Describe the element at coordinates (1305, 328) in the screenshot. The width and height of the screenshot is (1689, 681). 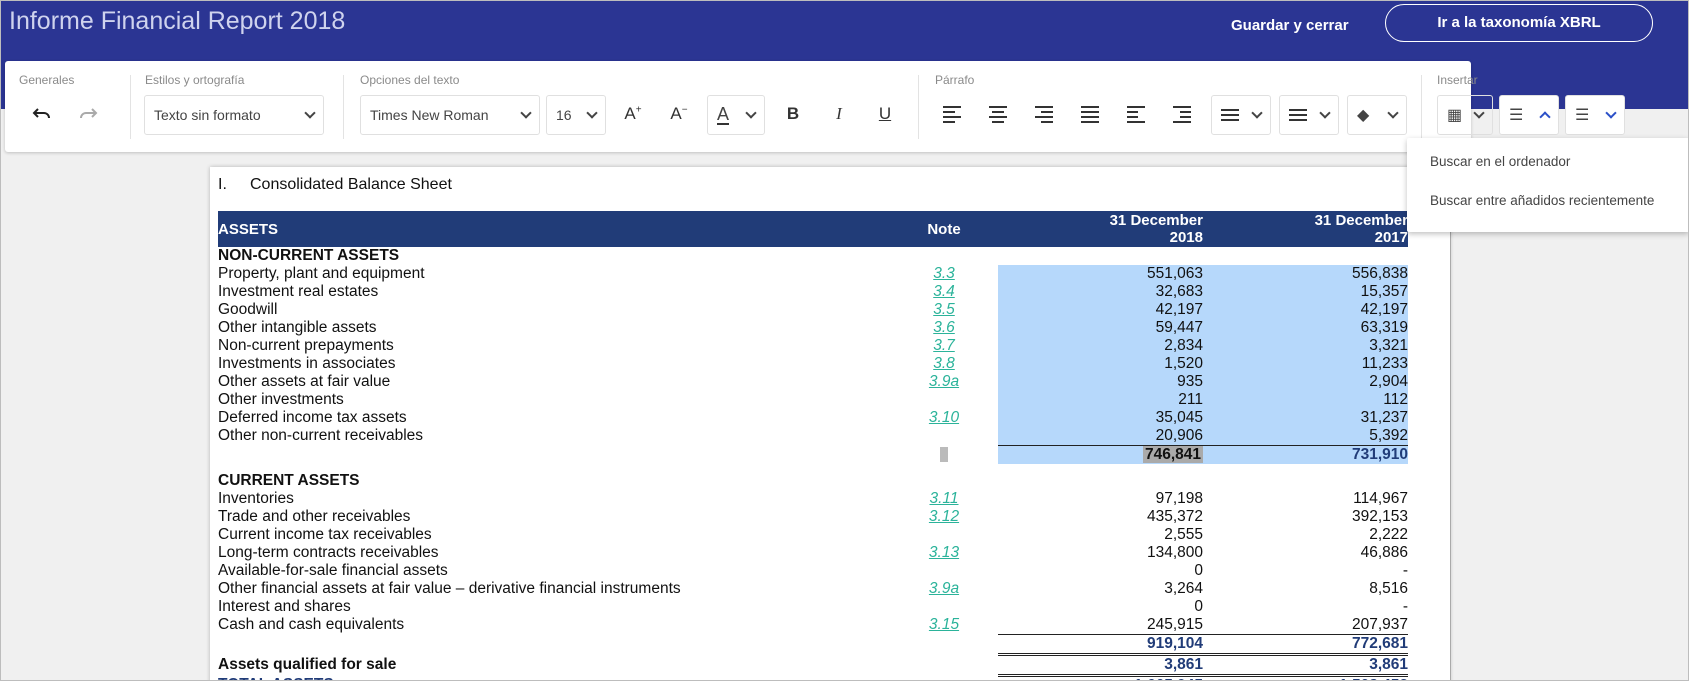
I see `value-2017: 63,319` at that location.